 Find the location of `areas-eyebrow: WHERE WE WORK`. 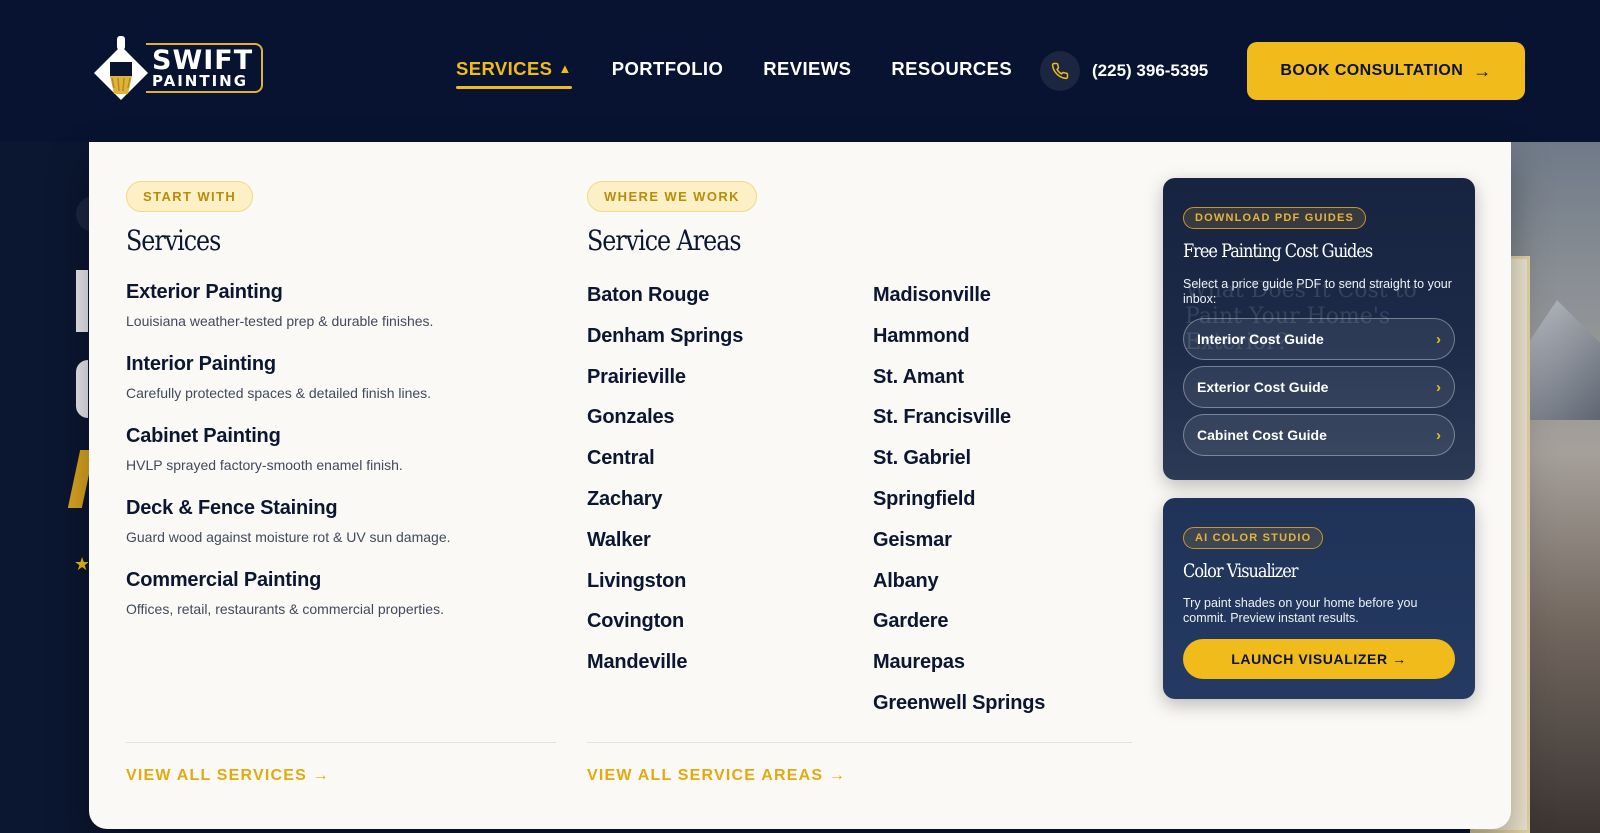

areas-eyebrow: WHERE WE WORK is located at coordinates (672, 196).